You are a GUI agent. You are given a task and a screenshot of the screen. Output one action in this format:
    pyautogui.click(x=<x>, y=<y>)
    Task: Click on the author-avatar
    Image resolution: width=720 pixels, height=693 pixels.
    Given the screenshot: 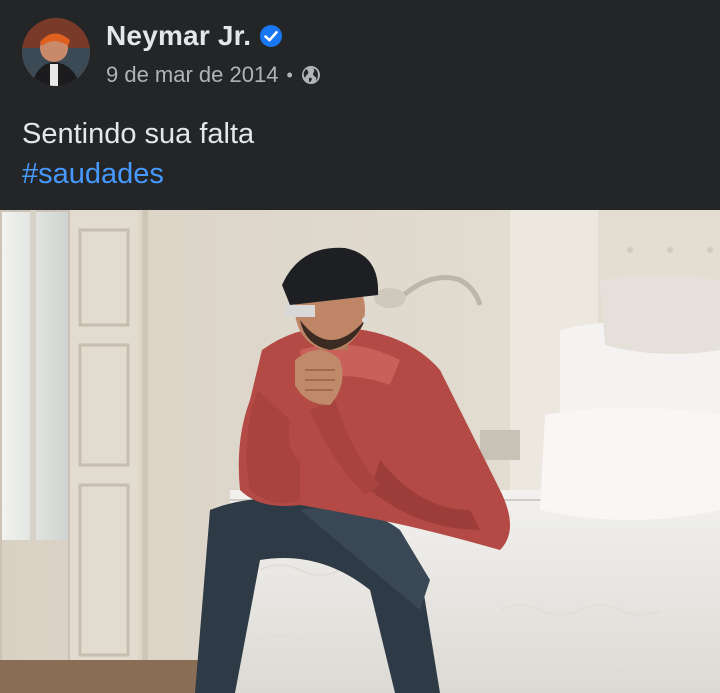 What is the action you would take?
    pyautogui.click(x=56, y=52)
    